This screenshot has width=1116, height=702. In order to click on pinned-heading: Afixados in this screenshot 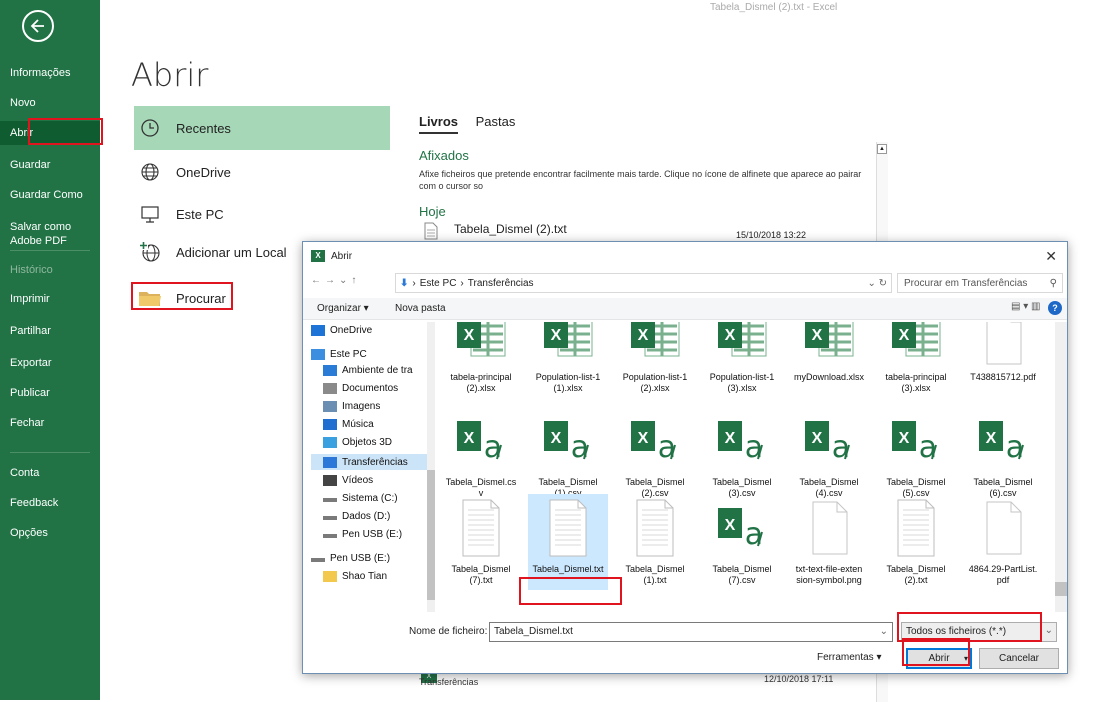, I will do `click(444, 155)`.